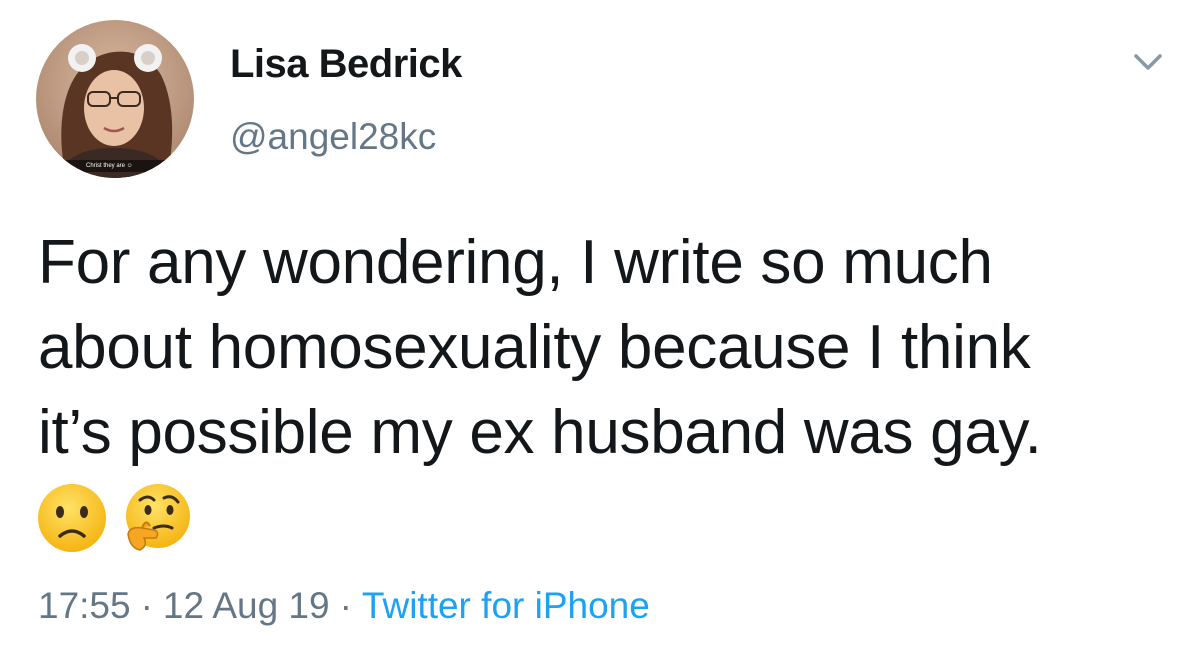 Image resolution: width=1200 pixels, height=649 pixels. Describe the element at coordinates (246, 605) in the screenshot. I see `tweet-date: 12 Aug 19` at that location.